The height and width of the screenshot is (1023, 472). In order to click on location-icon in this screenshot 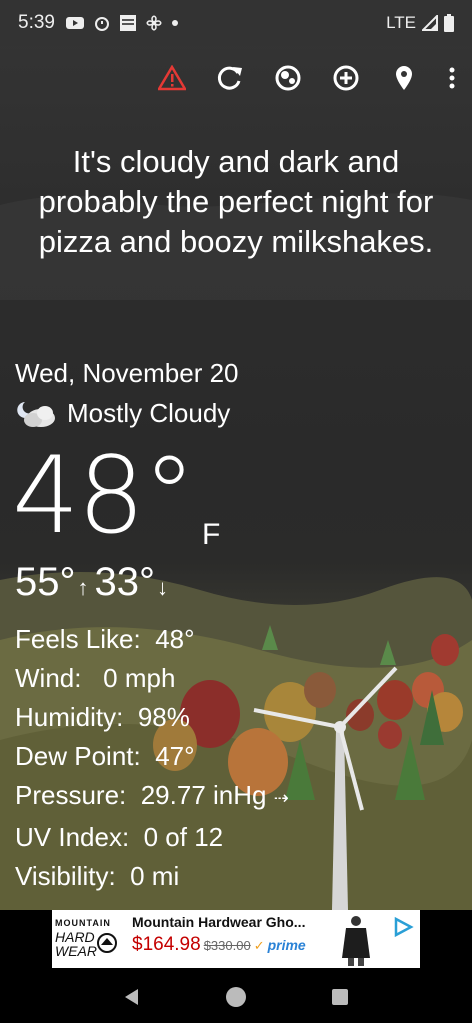, I will do `click(404, 78)`.